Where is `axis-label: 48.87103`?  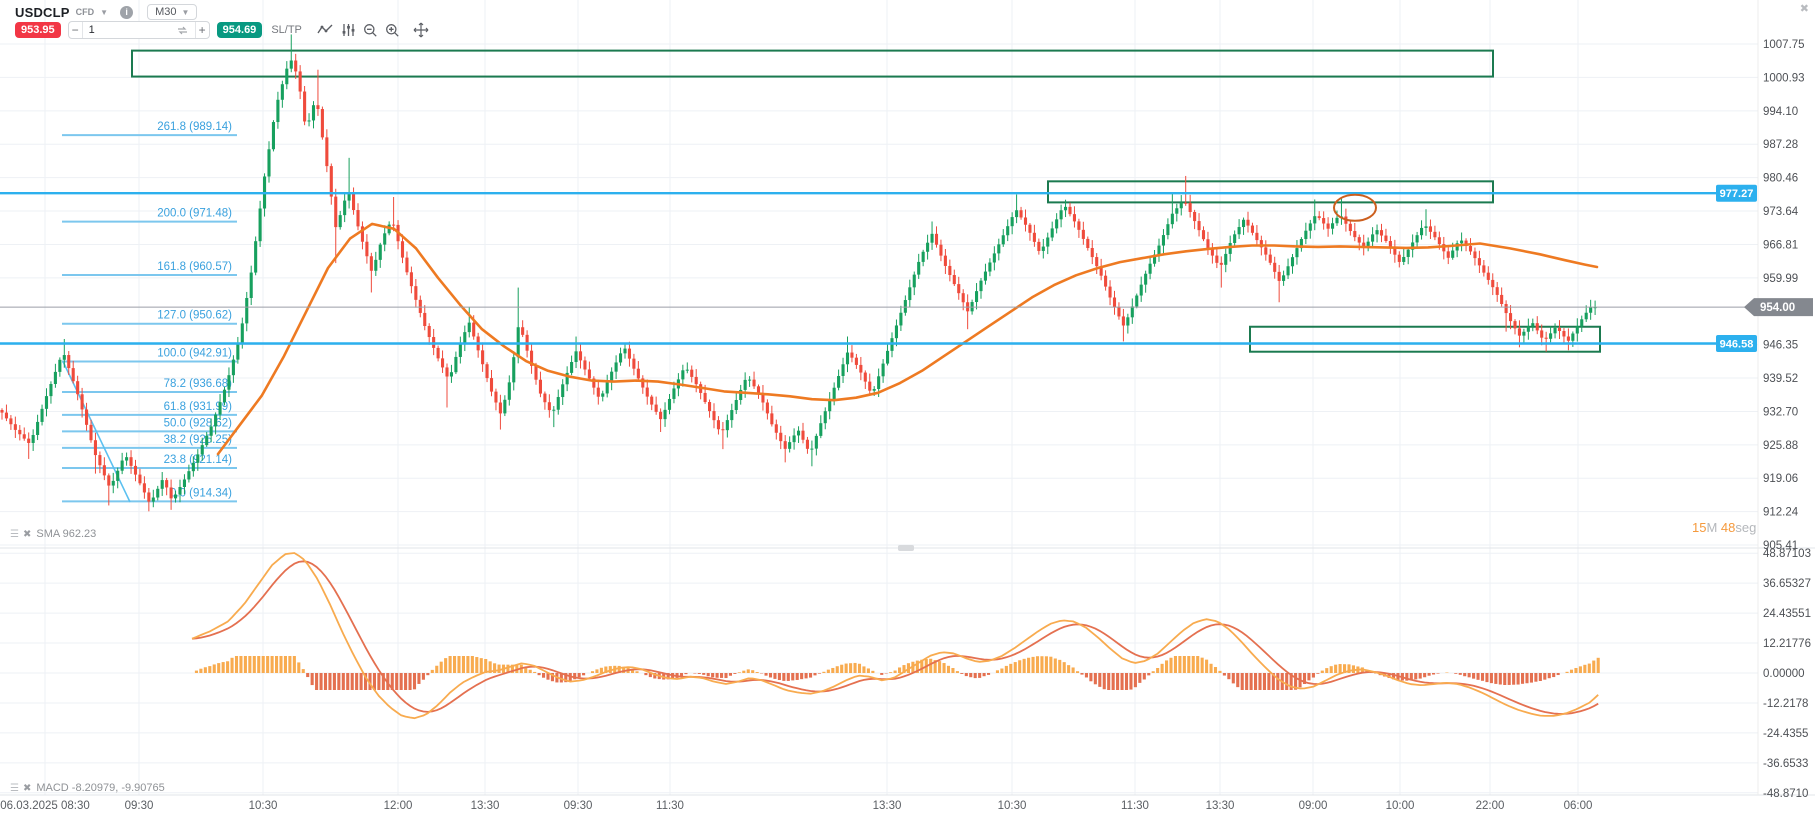
axis-label: 48.87103 is located at coordinates (1787, 554).